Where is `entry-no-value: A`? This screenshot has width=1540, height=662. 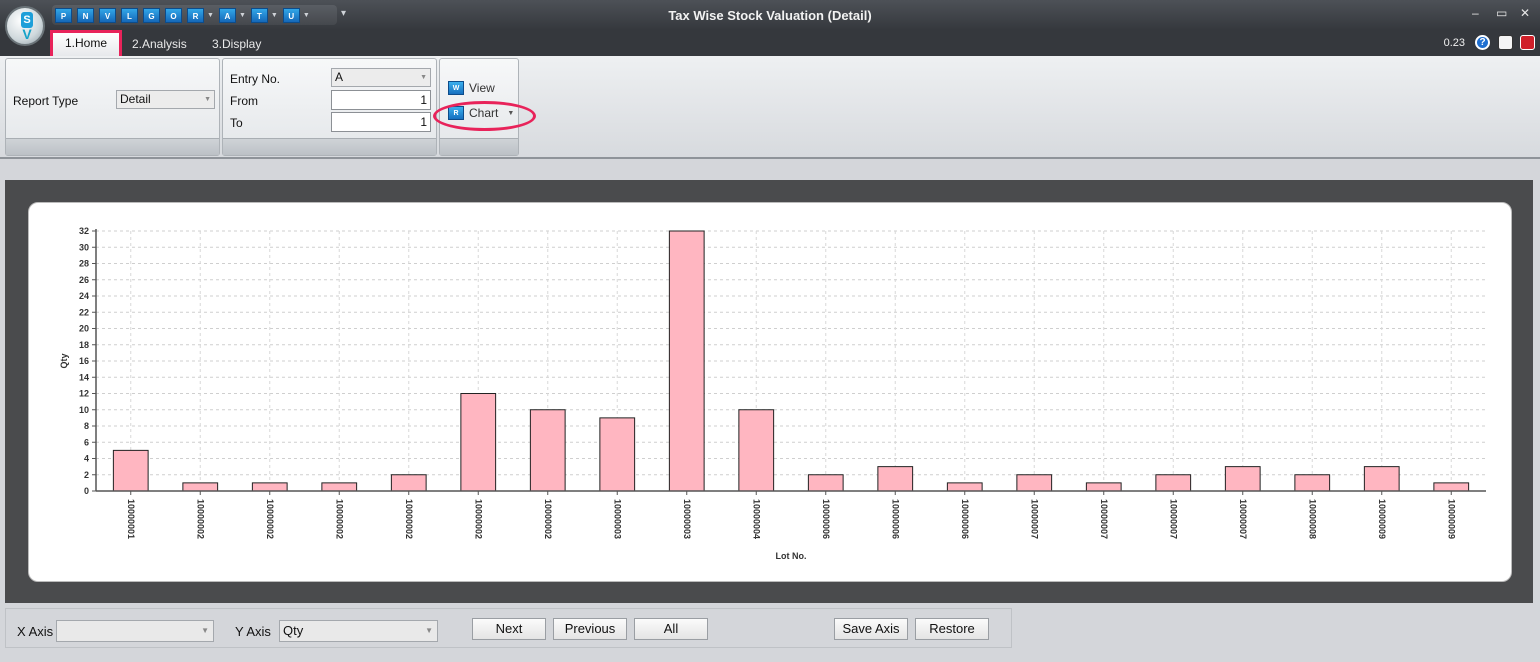
entry-no-value: A is located at coordinates (339, 77).